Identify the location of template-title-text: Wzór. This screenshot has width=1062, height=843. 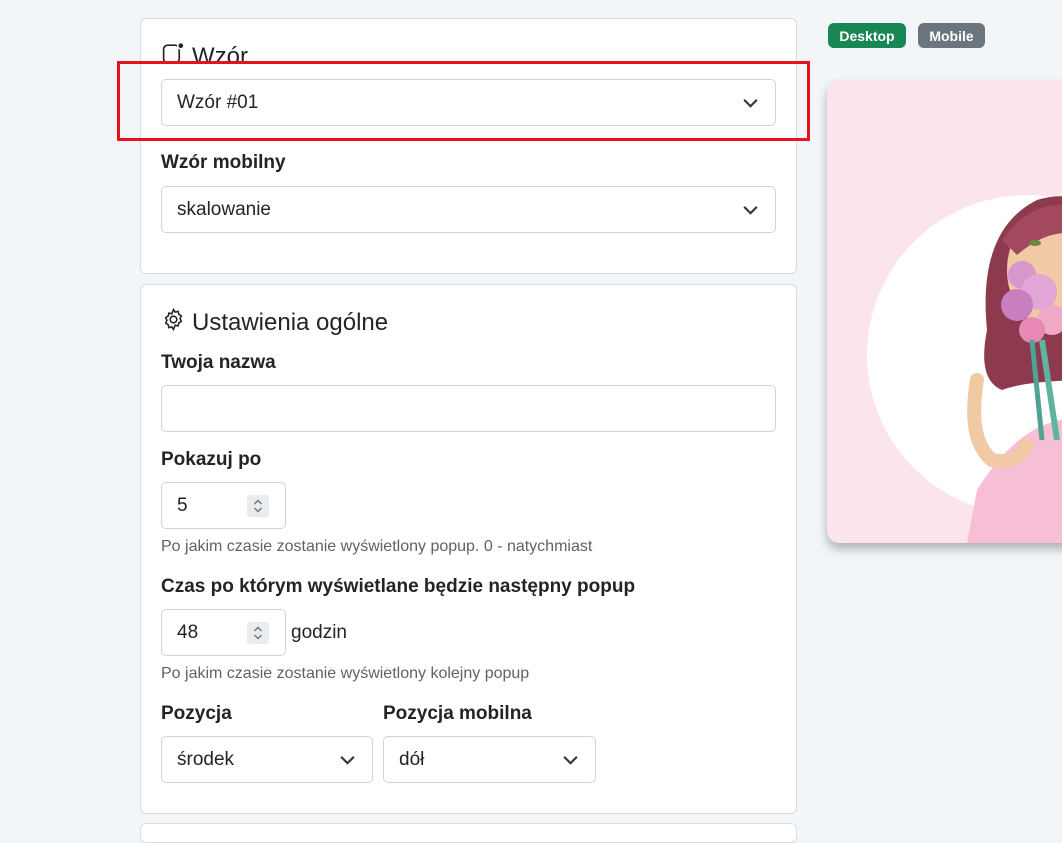
(220, 56).